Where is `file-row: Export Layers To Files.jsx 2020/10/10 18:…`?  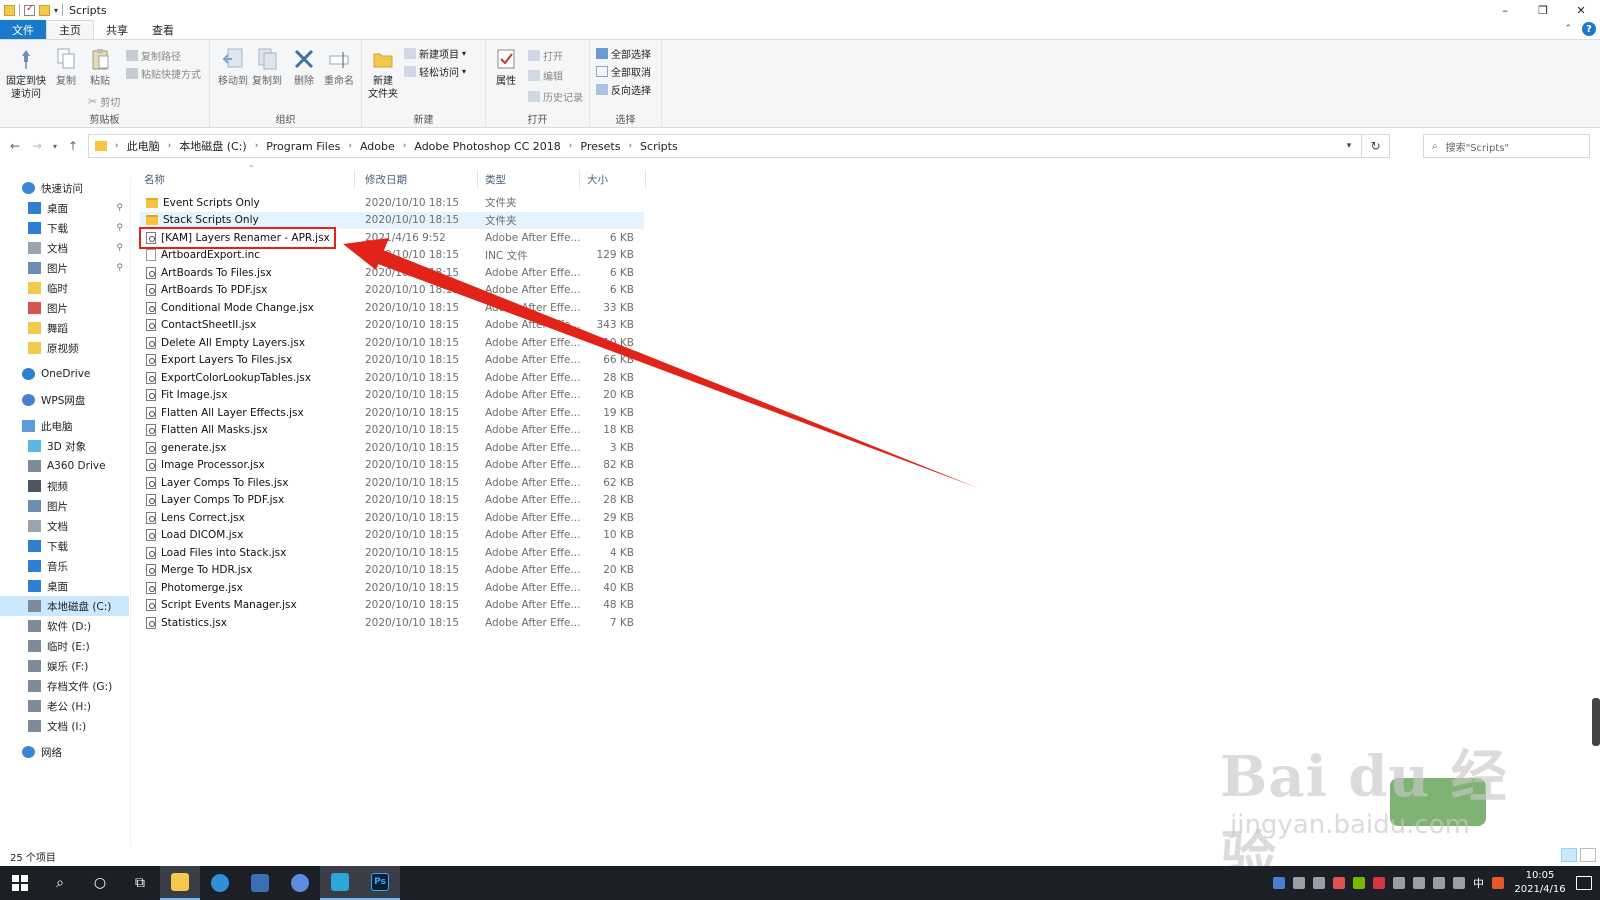 file-row: Export Layers To Files.jsx 2020/10/10 18:… is located at coordinates (392, 360).